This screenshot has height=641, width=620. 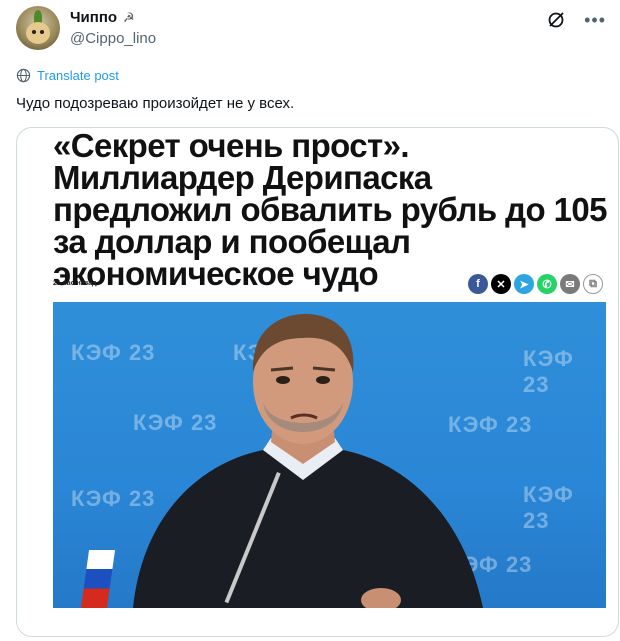 What do you see at coordinates (129, 17) in the screenshot?
I see `hammer-sickle-emoji: ☭` at bounding box center [129, 17].